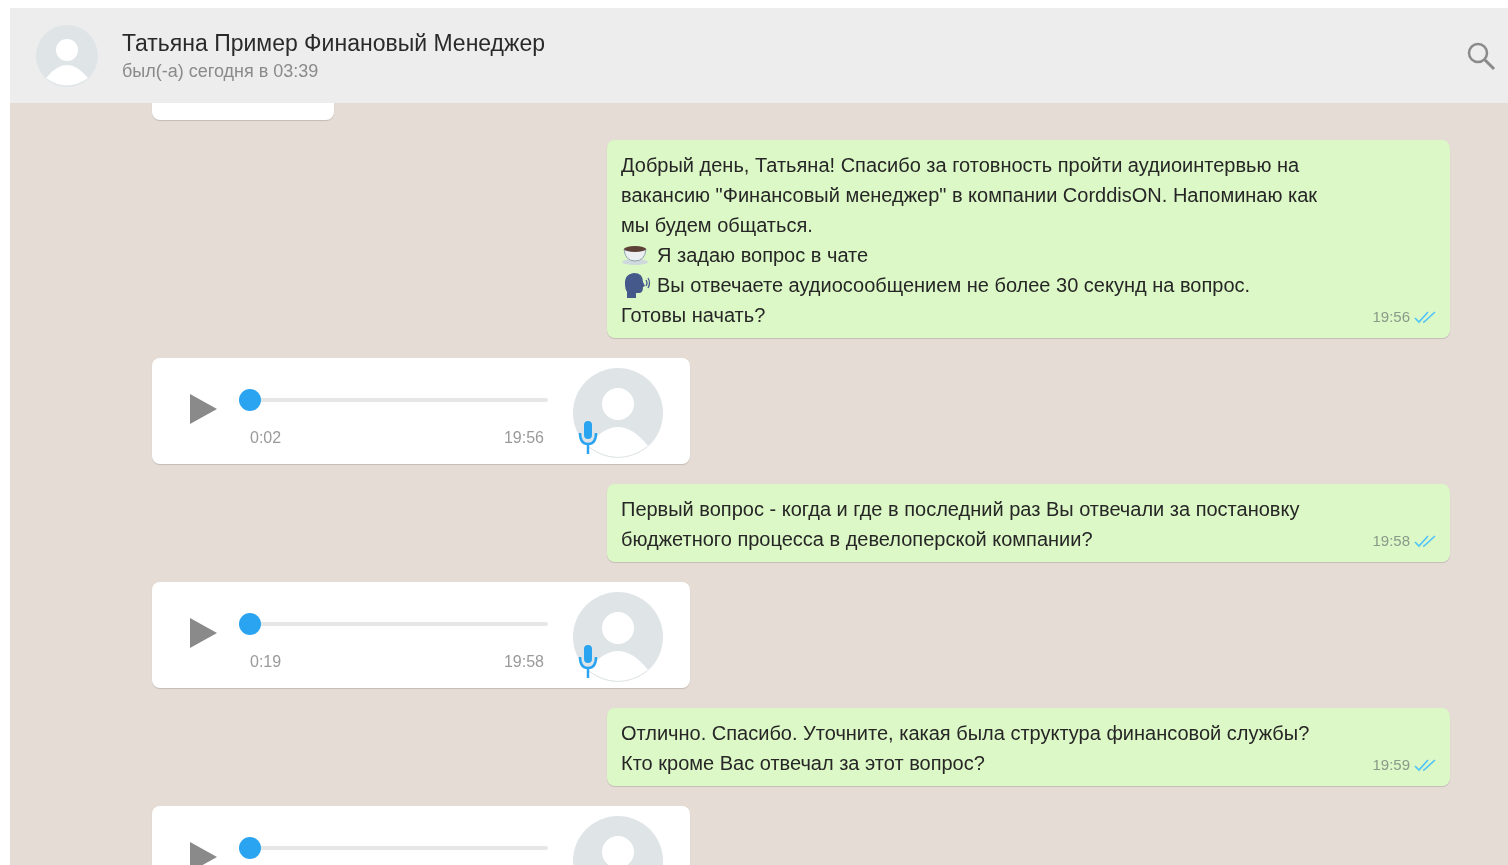  Describe the element at coordinates (954, 285) in the screenshot. I see `message-text: Вы отвечаете аудиосообщением не более 30 секунд на вопрос.` at that location.